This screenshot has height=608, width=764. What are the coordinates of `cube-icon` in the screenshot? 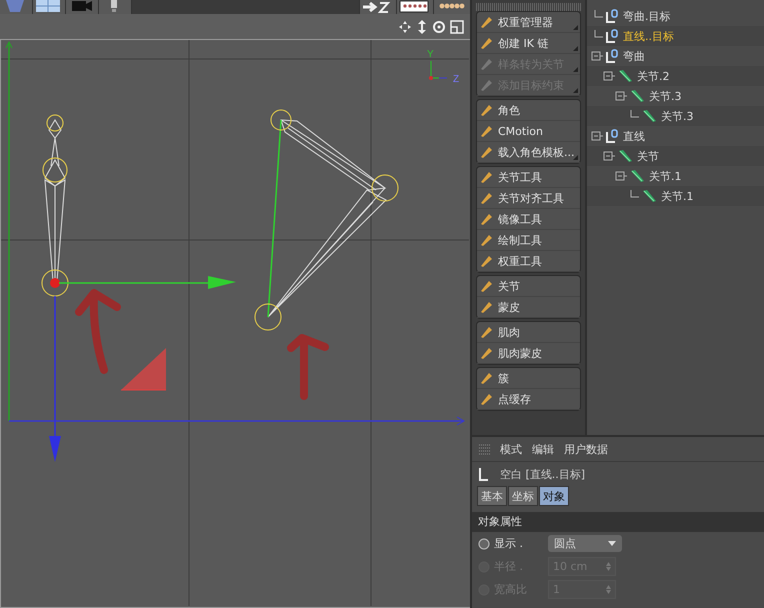 It's located at (16, 7).